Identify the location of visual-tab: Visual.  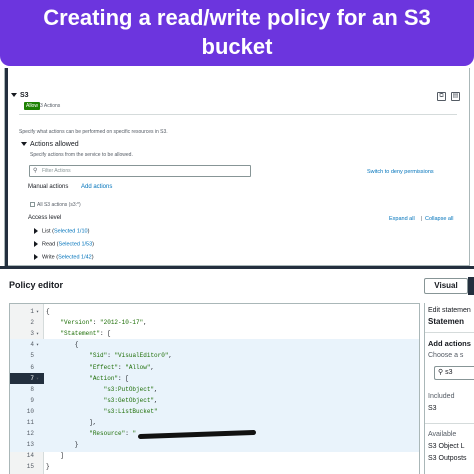
(446, 286).